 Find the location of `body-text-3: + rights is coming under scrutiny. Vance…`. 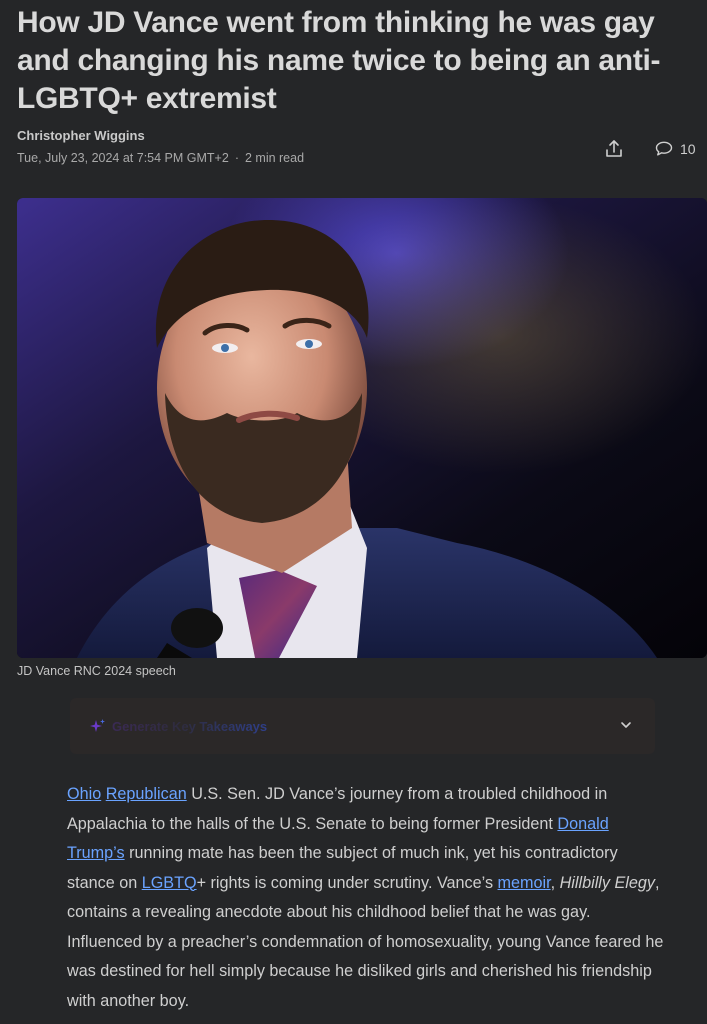

body-text-3: + rights is coming under scrutiny. Vance… is located at coordinates (347, 882).